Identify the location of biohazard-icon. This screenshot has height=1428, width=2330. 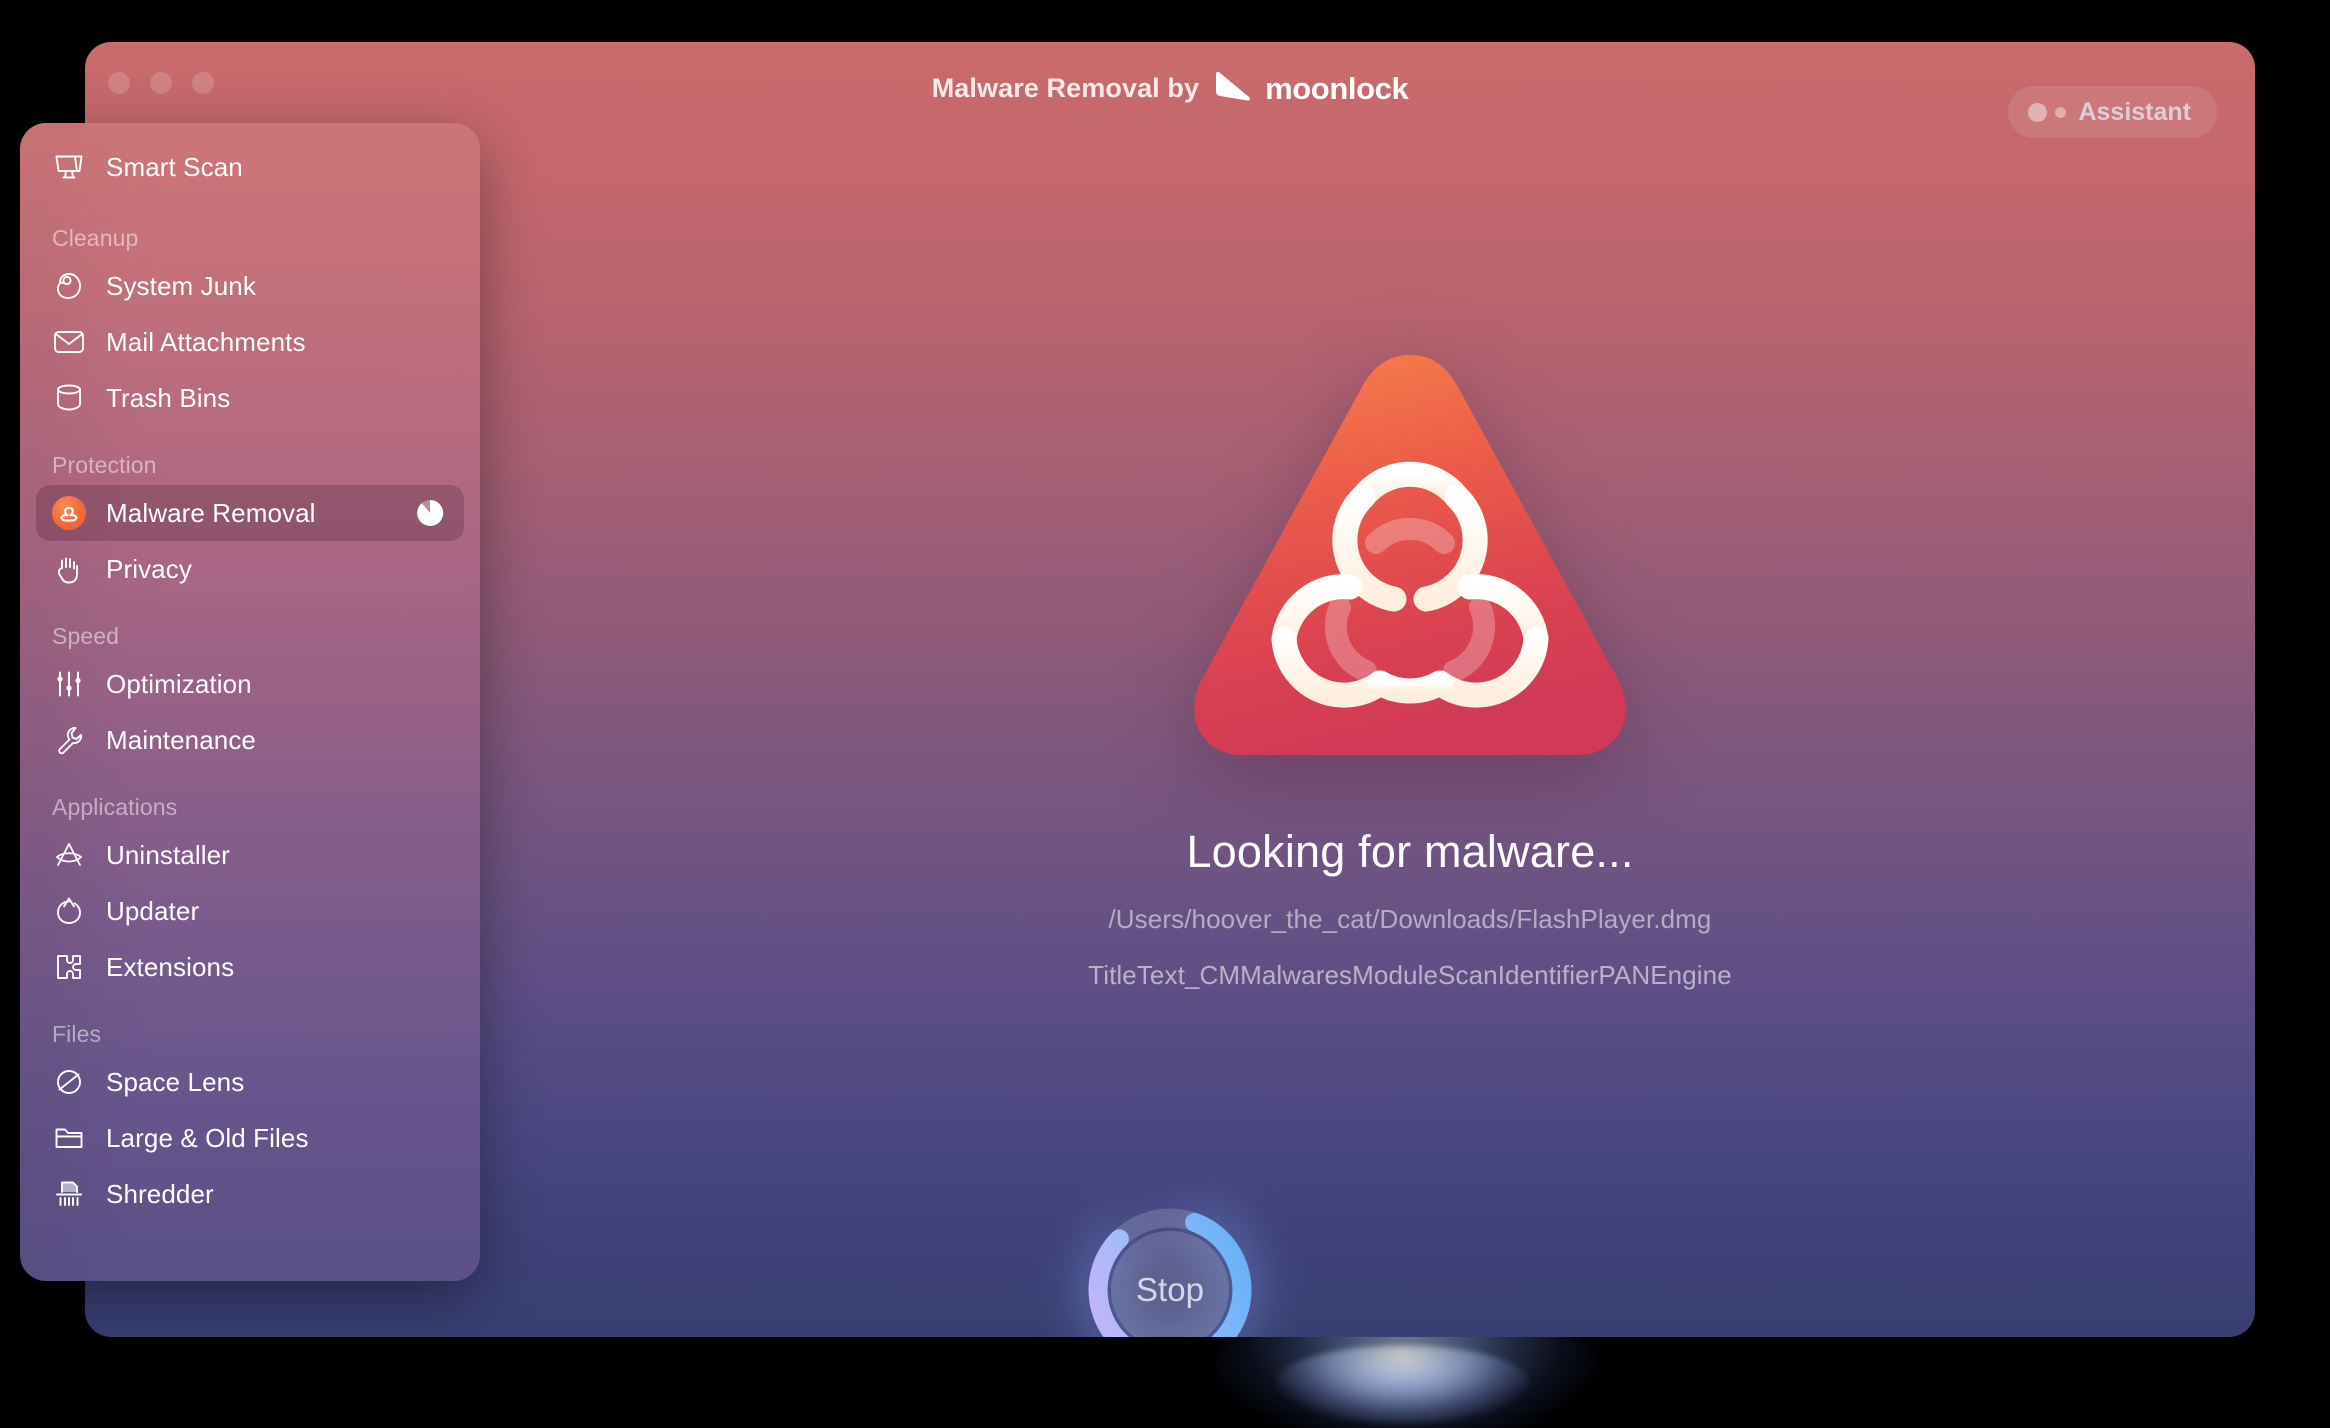
(69, 513).